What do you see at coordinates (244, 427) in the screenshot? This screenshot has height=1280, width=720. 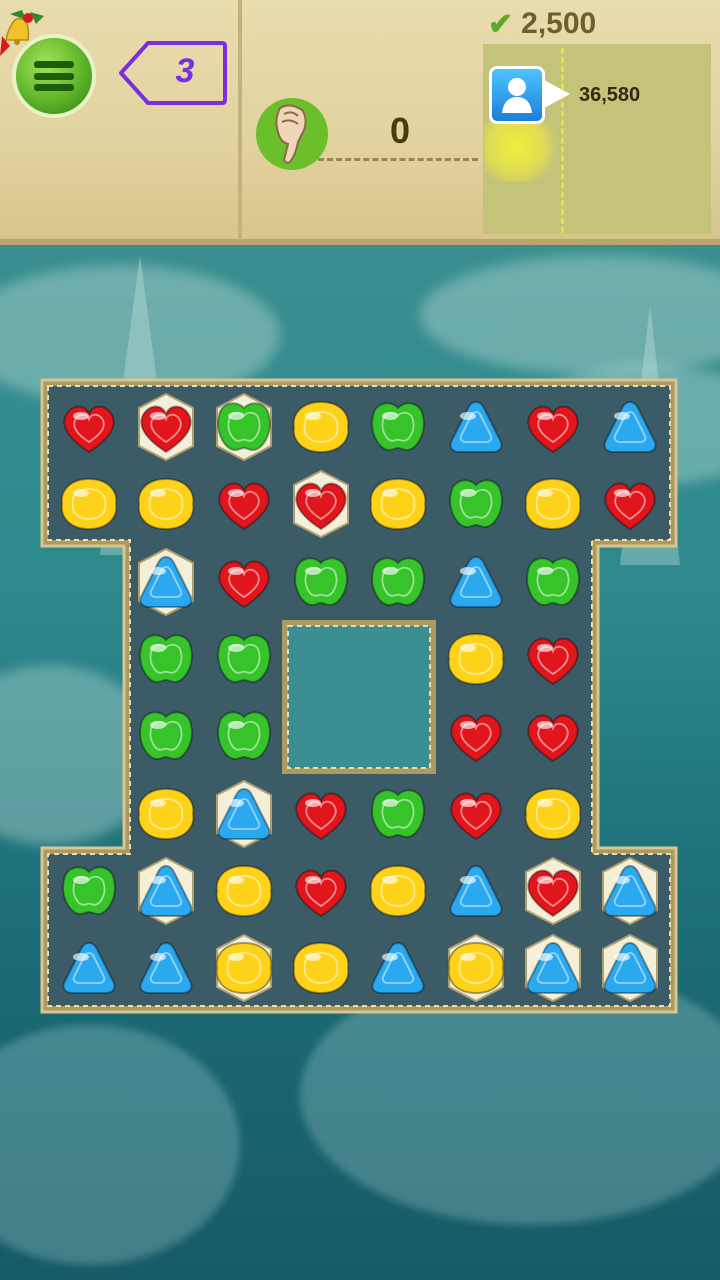 I see `green-apple-gem-special` at bounding box center [244, 427].